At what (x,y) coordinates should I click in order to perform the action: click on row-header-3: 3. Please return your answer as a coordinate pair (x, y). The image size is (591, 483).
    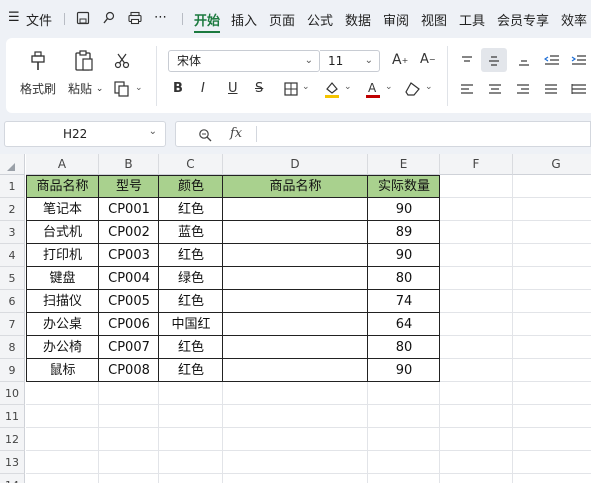
    Looking at the image, I should click on (12, 232).